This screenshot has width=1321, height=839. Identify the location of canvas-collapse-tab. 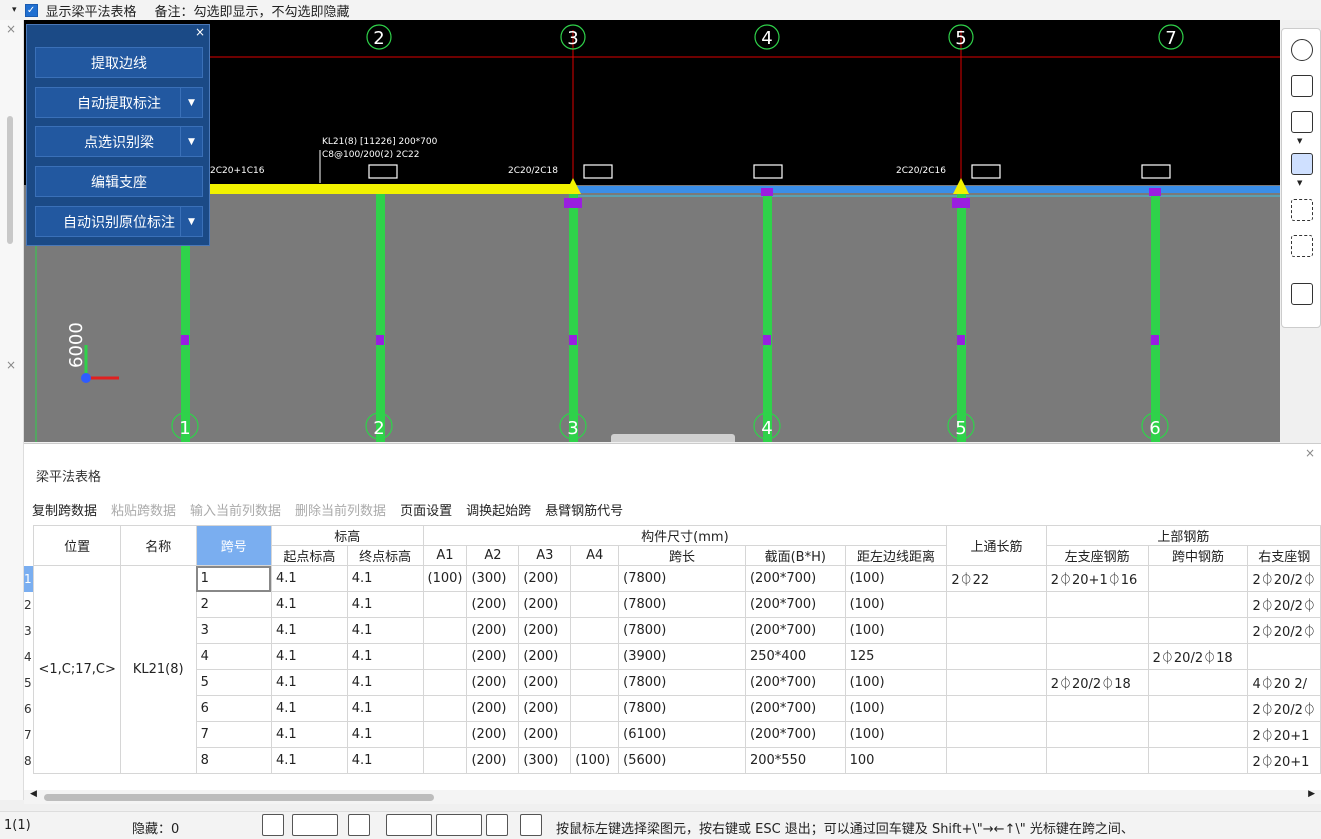
(673, 438).